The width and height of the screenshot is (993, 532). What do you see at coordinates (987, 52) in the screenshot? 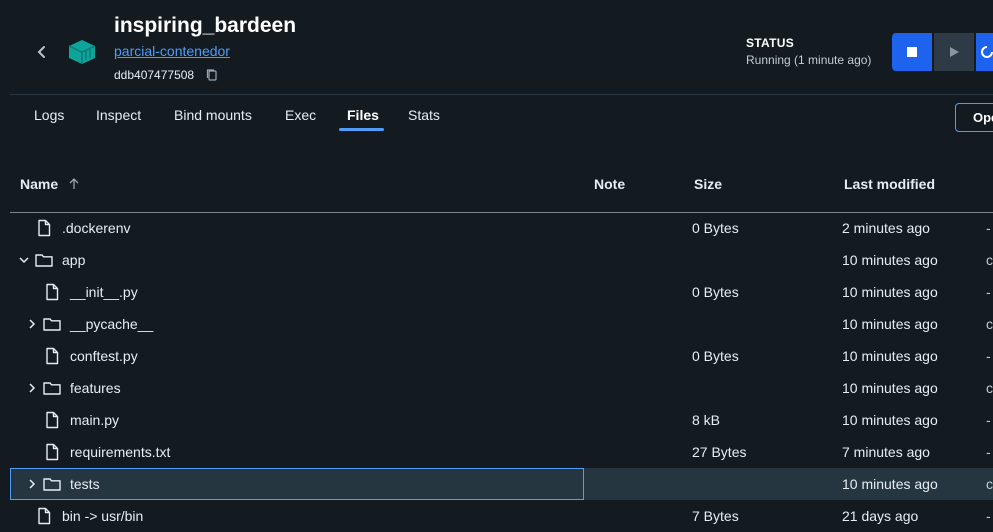
I see `restart-icon` at bounding box center [987, 52].